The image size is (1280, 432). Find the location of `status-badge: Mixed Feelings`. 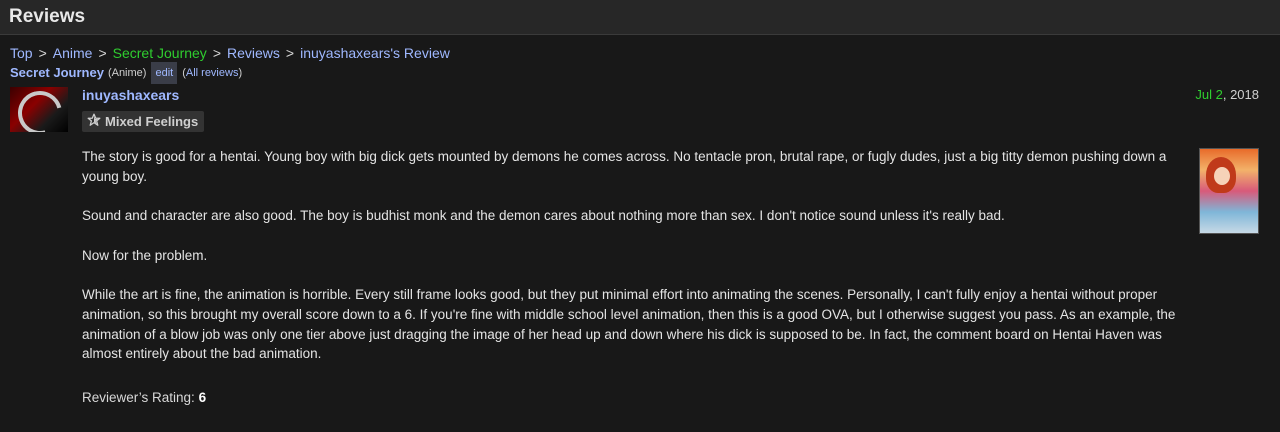

status-badge: Mixed Feelings is located at coordinates (143, 121).